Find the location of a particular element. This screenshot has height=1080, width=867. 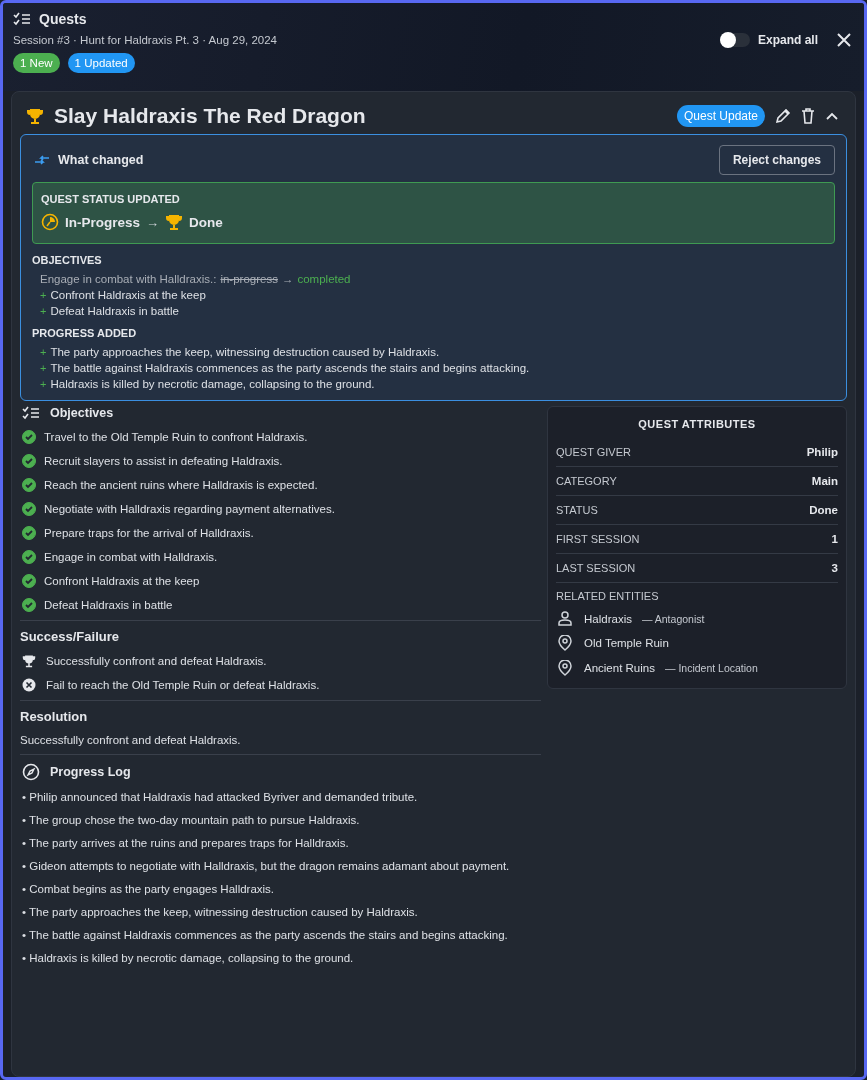

attribute-label: RELATED ENTITIES is located at coordinates (608, 596).